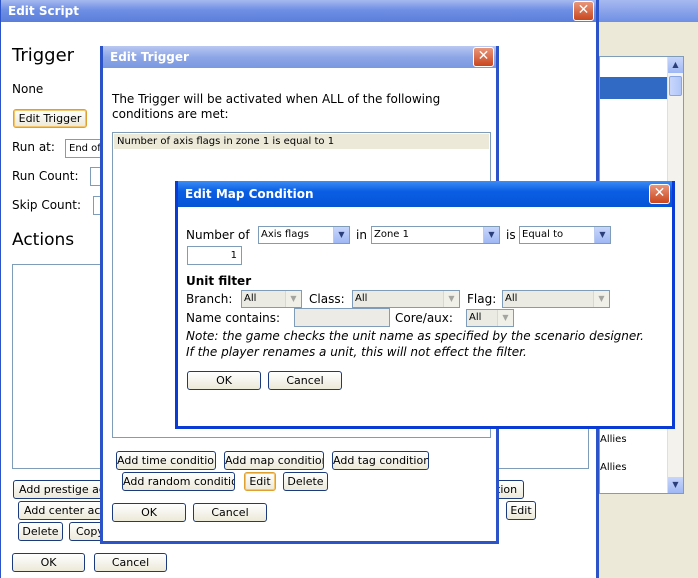 This screenshot has width=698, height=578. What do you see at coordinates (45, 176) in the screenshot?
I see `run-count-label: Run Count:` at bounding box center [45, 176].